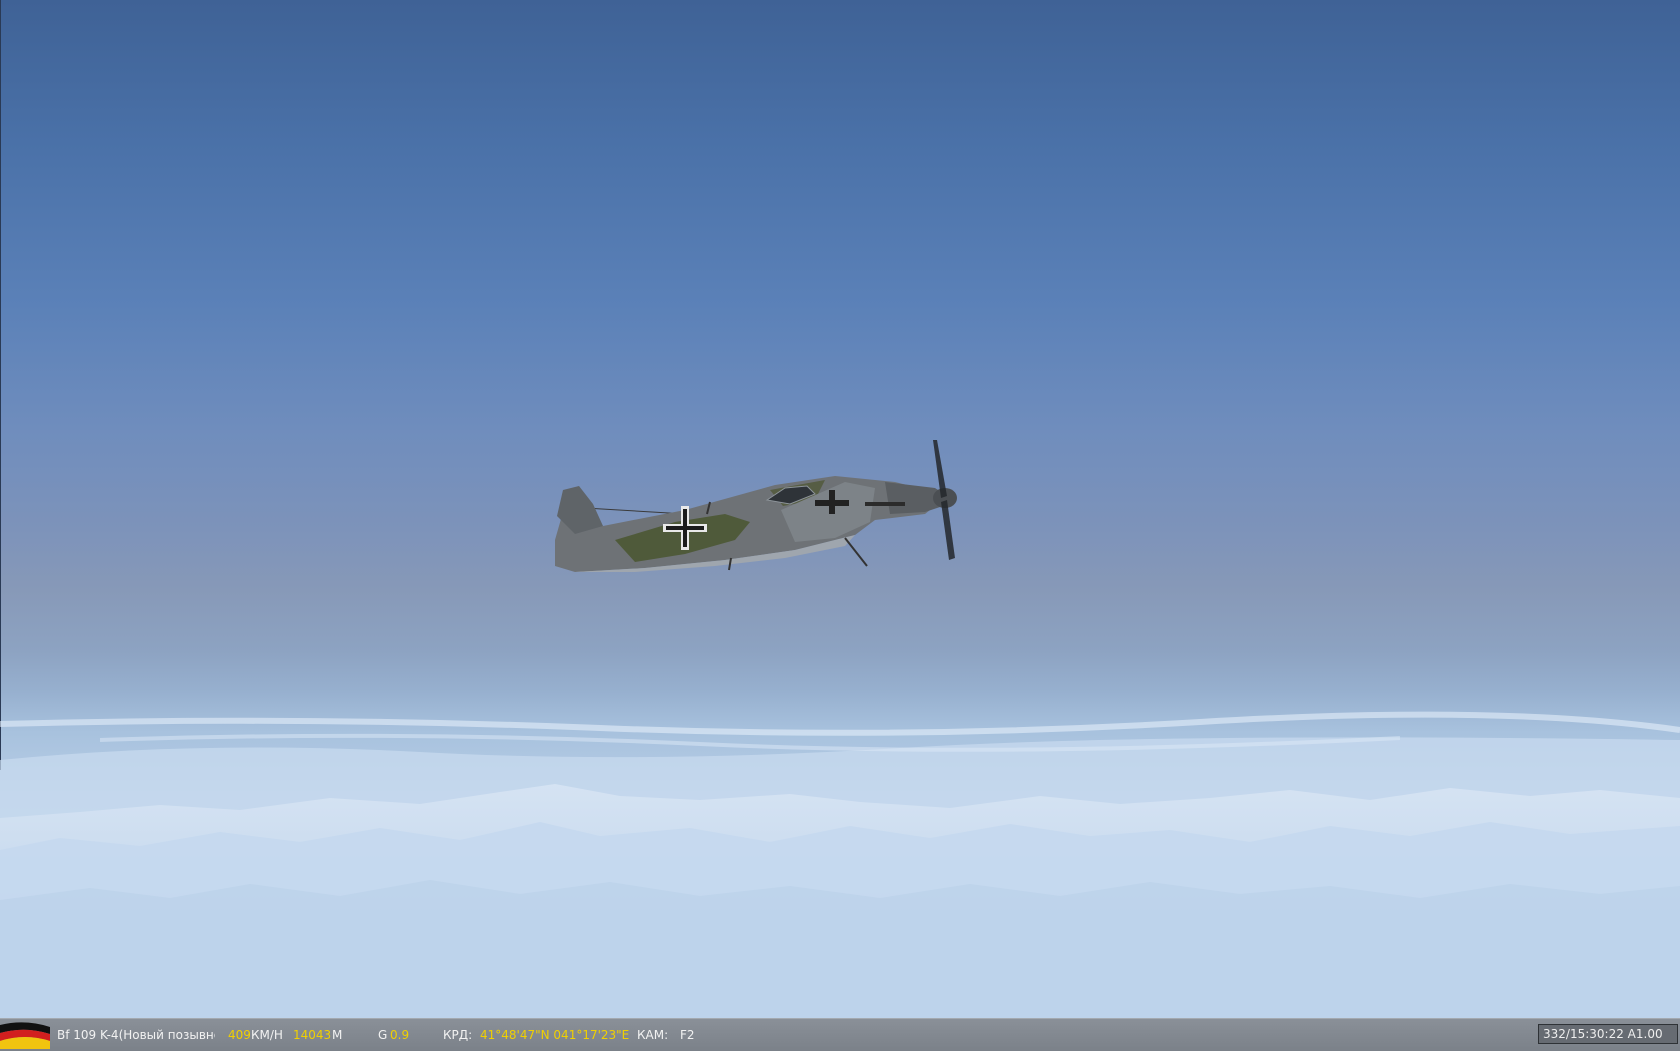 This screenshot has height=1051, width=1680. I want to click on altitude-value: 14043, so click(312, 1035).